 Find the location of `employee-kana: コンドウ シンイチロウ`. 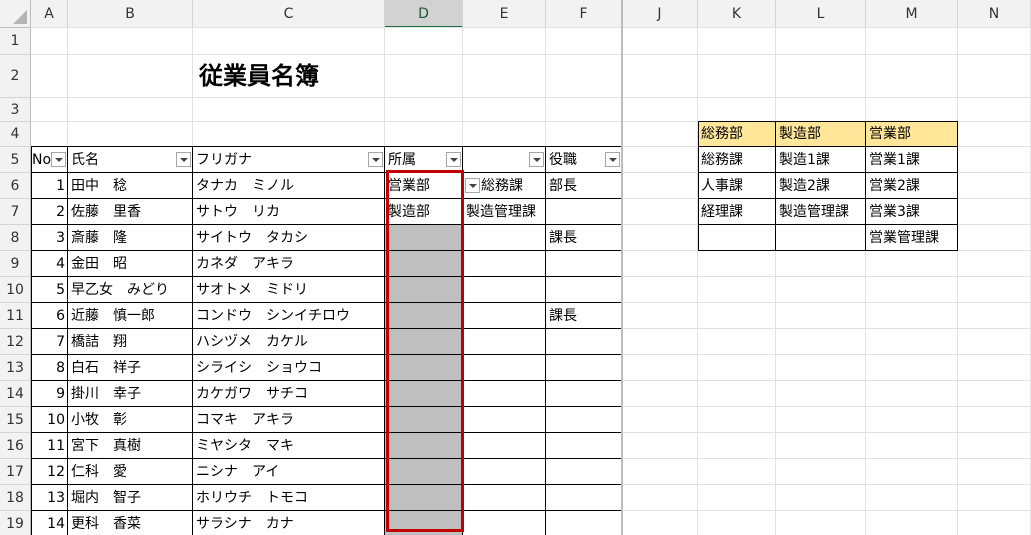

employee-kana: コンドウ シンイチロウ is located at coordinates (273, 316).